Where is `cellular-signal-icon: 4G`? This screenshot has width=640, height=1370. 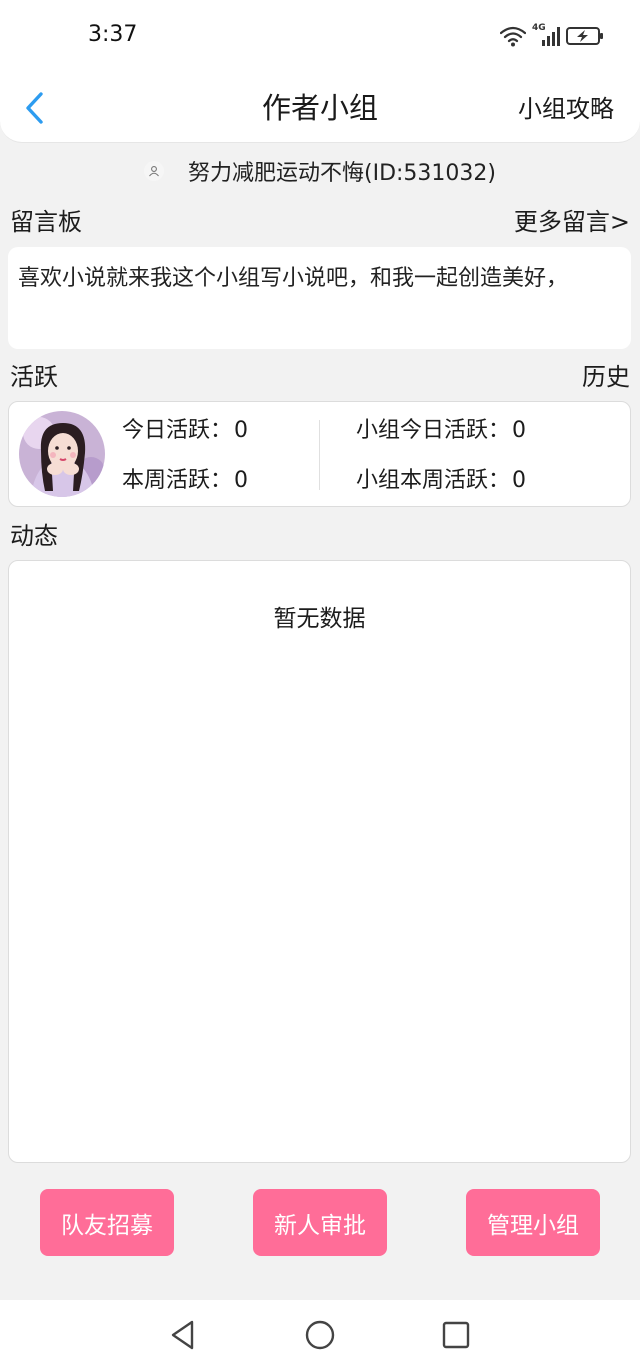 cellular-signal-icon: 4G is located at coordinates (546, 35).